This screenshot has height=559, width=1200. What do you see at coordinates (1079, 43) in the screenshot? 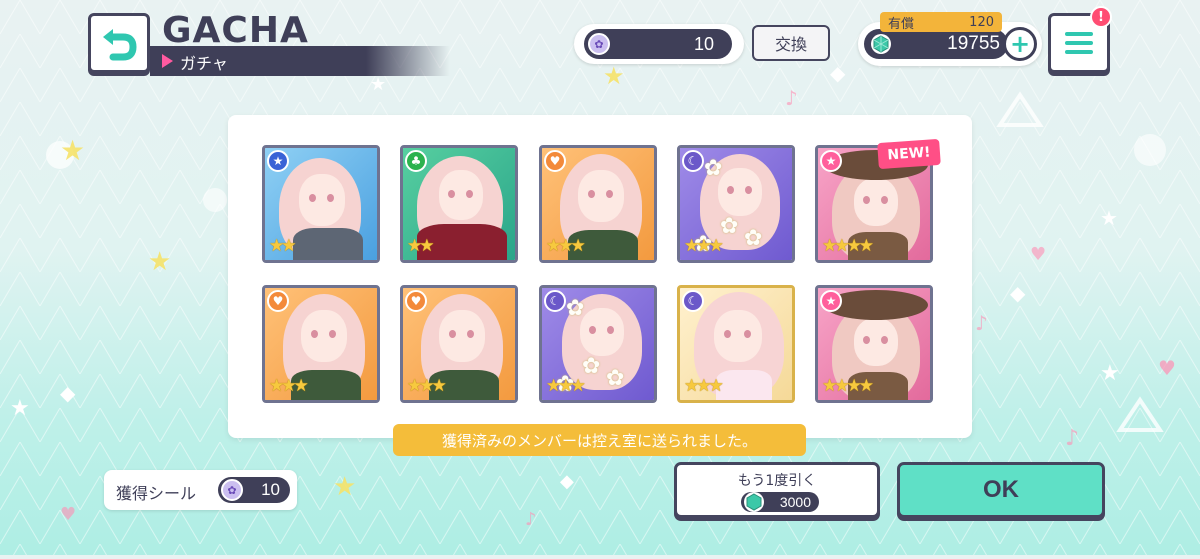
I see `hamburger-icon` at bounding box center [1079, 43].